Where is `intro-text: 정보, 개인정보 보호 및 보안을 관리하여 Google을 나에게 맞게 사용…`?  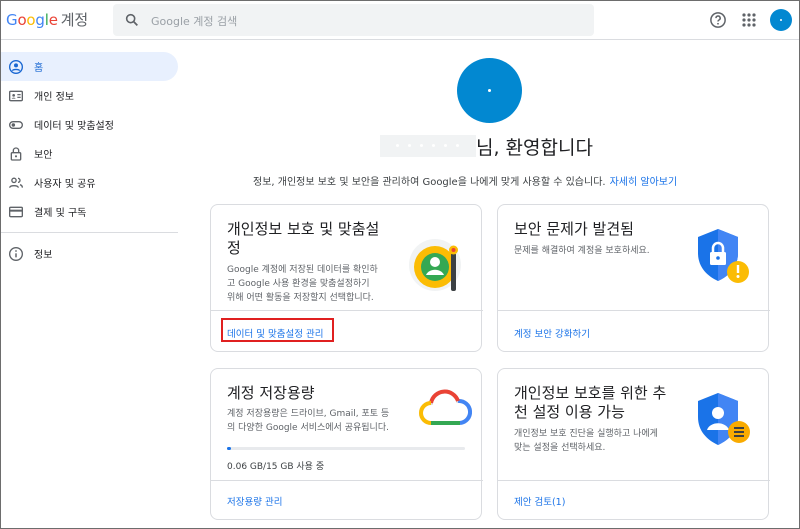 intro-text: 정보, 개인정보 보호 및 보안을 관리하여 Google을 나에게 맞게 사용… is located at coordinates (465, 180).